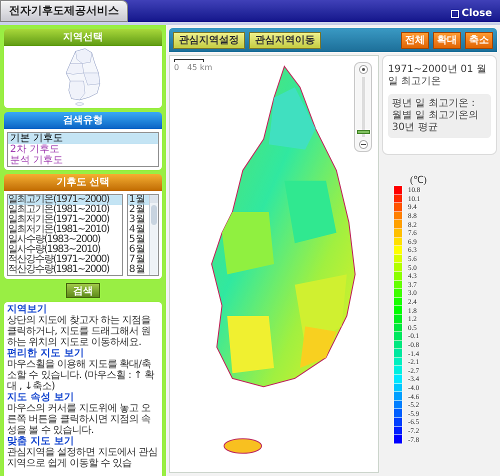  Describe the element at coordinates (81, 375) in the screenshot. I see `help-text: 마우스휠을 이용해 지도를 확대/축소할 수 있습니다. (마우스휠 : ↑ 확대 , ↓축소)` at that location.